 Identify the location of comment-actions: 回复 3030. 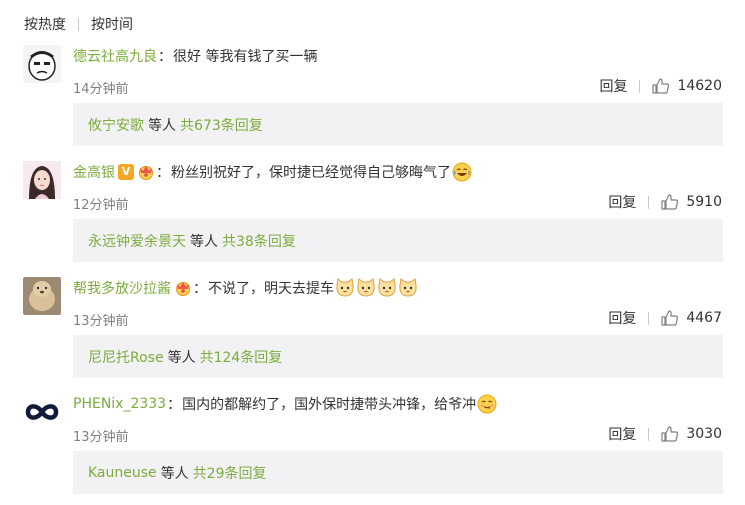
(665, 434).